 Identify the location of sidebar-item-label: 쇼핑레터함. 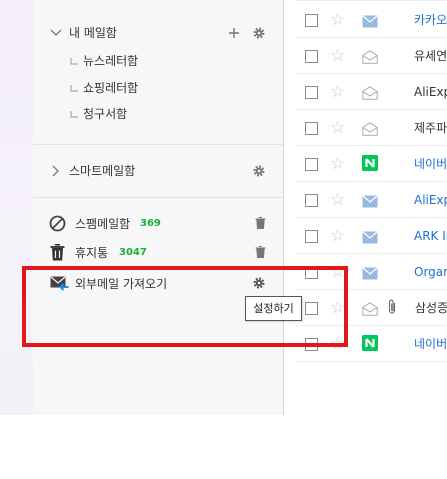
(111, 88).